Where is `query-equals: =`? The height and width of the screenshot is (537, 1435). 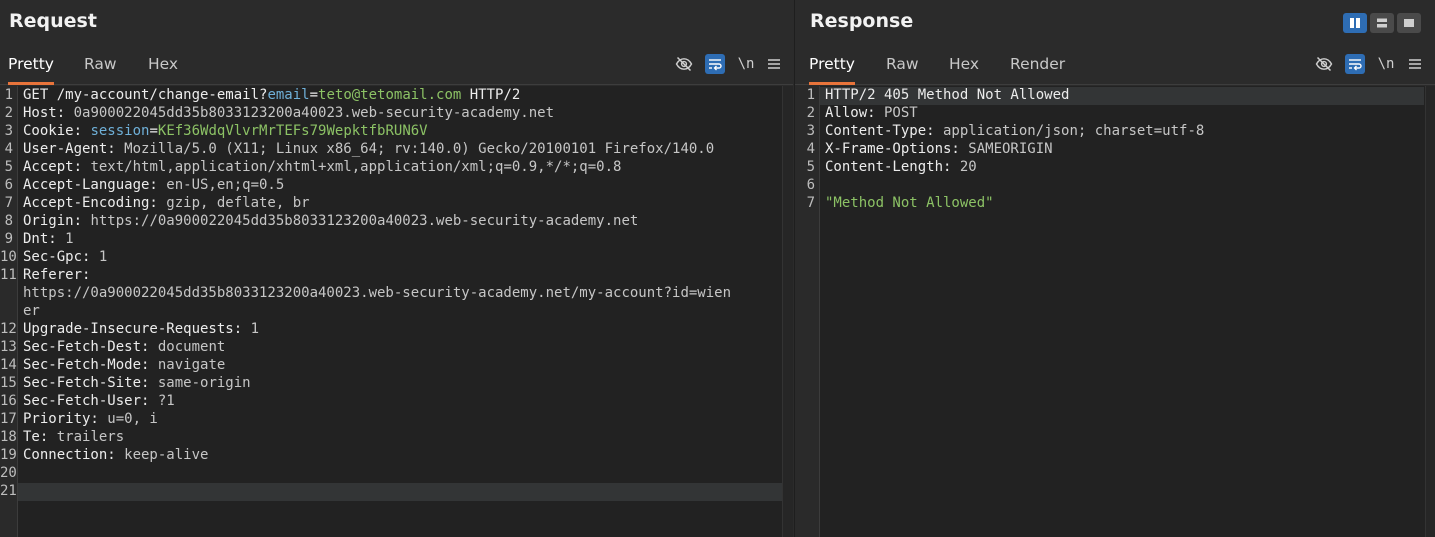
query-equals: = is located at coordinates (314, 95).